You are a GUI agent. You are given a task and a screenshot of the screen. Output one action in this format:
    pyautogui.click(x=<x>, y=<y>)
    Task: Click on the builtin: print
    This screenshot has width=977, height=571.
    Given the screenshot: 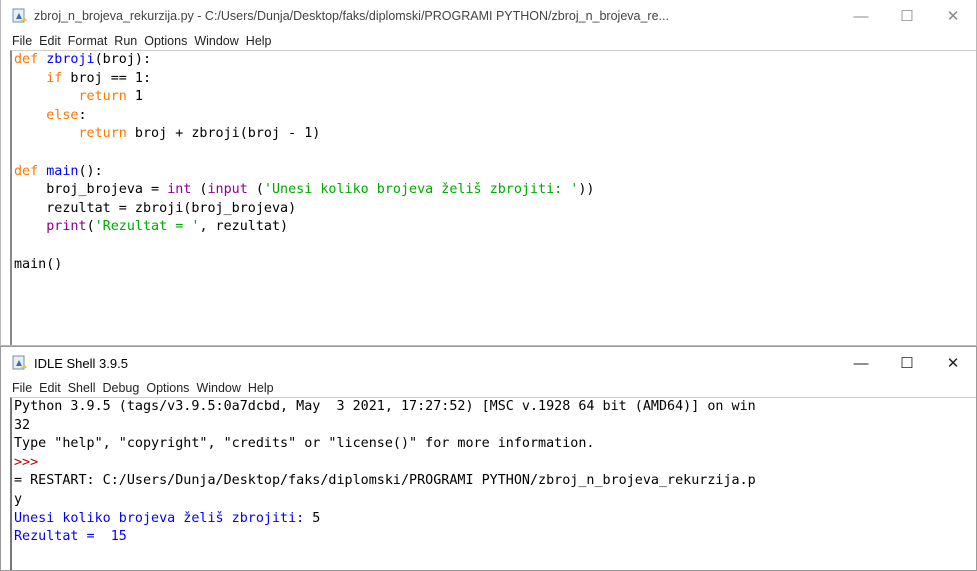 What is the action you would take?
    pyautogui.click(x=66, y=227)
    